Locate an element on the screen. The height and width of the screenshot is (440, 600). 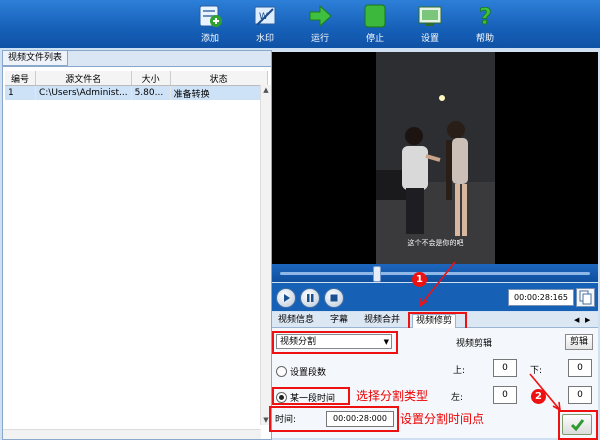
annotation-arrows is located at coordinates (490, 336).